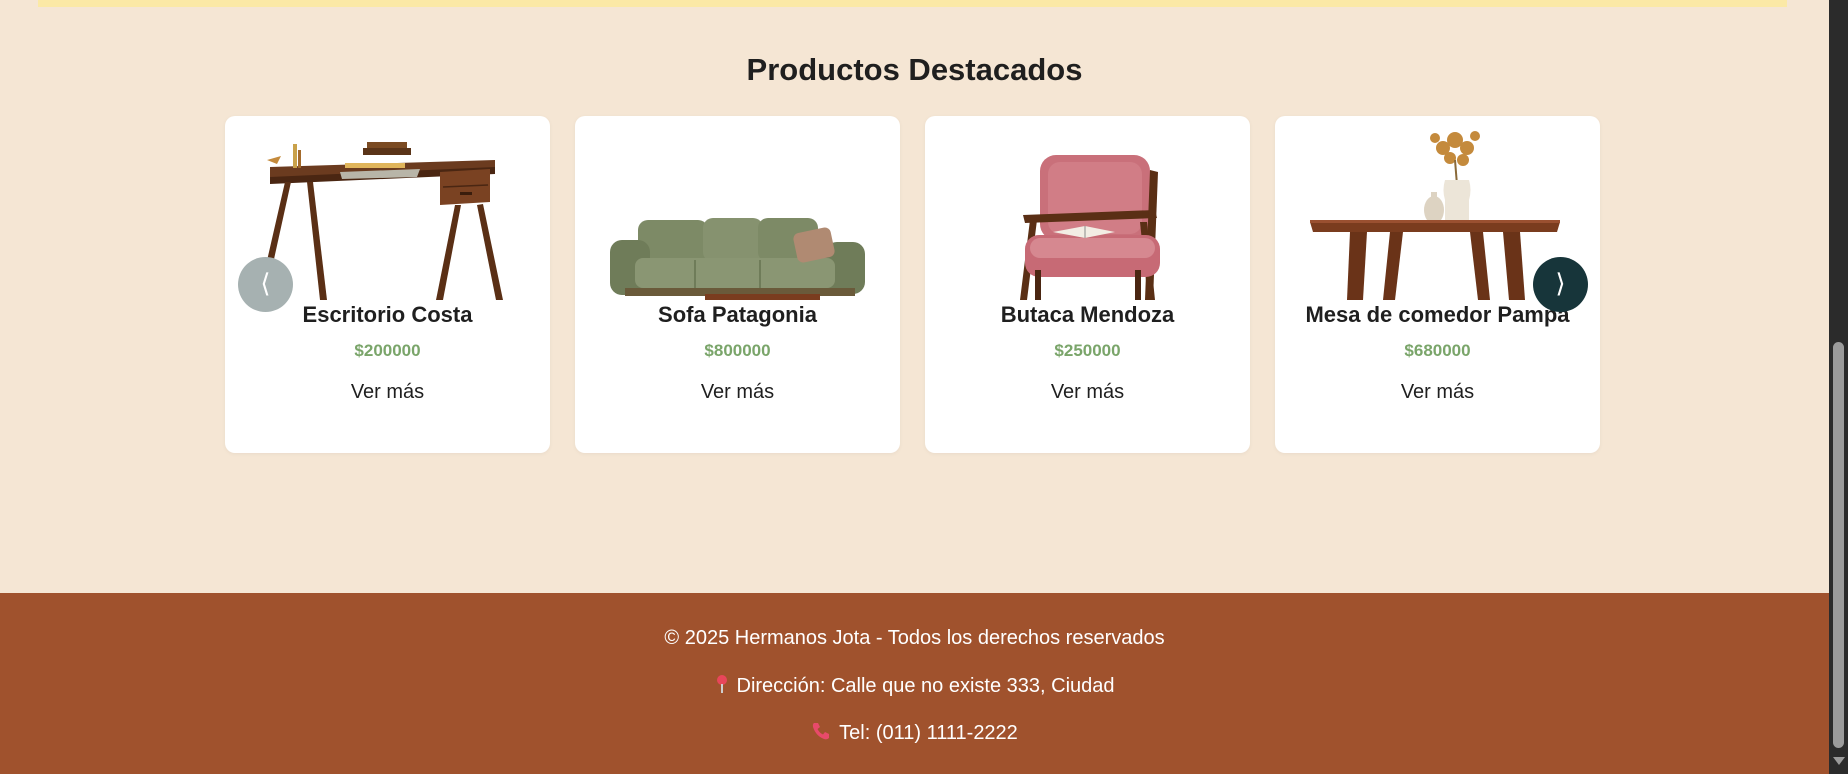 Image resolution: width=1848 pixels, height=774 pixels. I want to click on chevron-left-icon: ⟨, so click(265, 284).